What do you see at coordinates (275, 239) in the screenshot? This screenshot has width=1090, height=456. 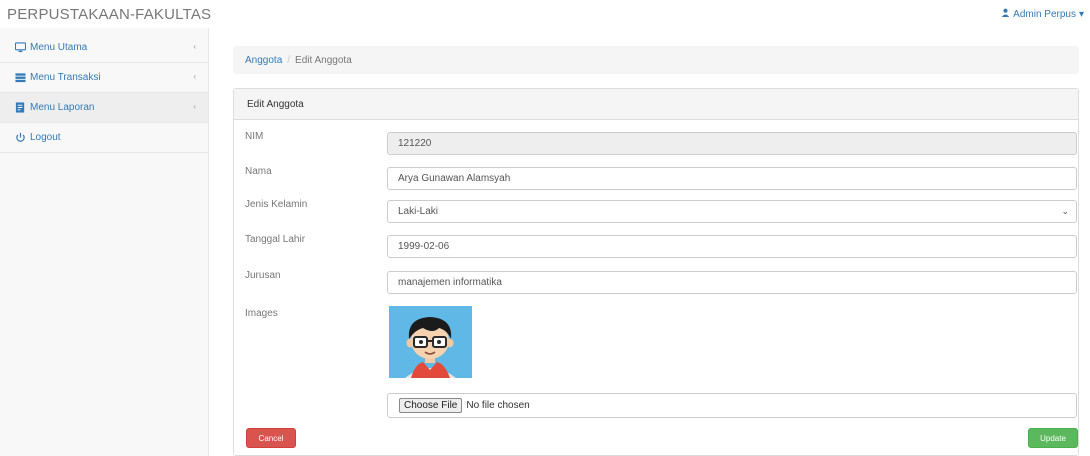 I see `tanggal-lahir-label: Tanggal Lahir` at bounding box center [275, 239].